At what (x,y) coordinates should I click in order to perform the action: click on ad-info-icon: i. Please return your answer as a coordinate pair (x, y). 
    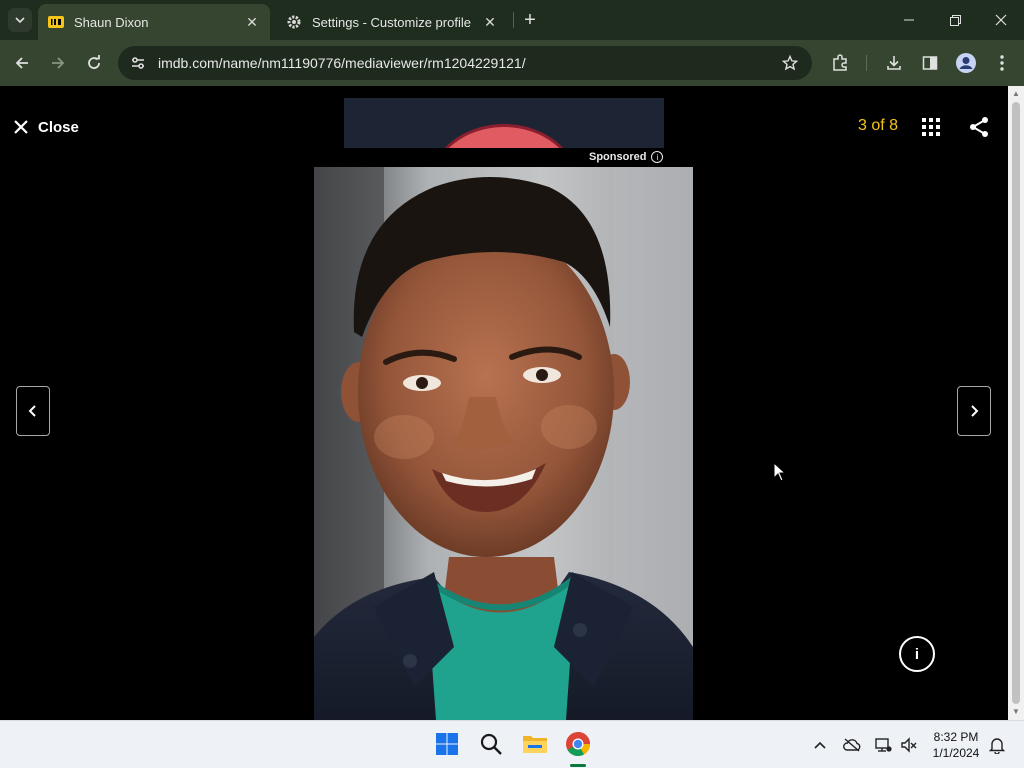
    Looking at the image, I should click on (657, 157).